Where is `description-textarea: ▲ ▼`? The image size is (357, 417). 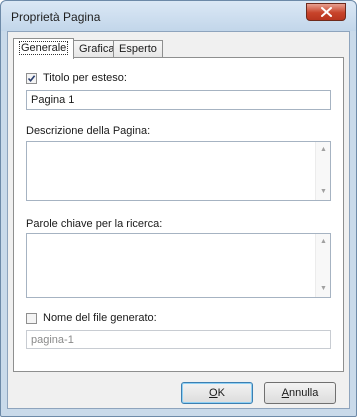 description-textarea: ▲ ▼ is located at coordinates (178, 171).